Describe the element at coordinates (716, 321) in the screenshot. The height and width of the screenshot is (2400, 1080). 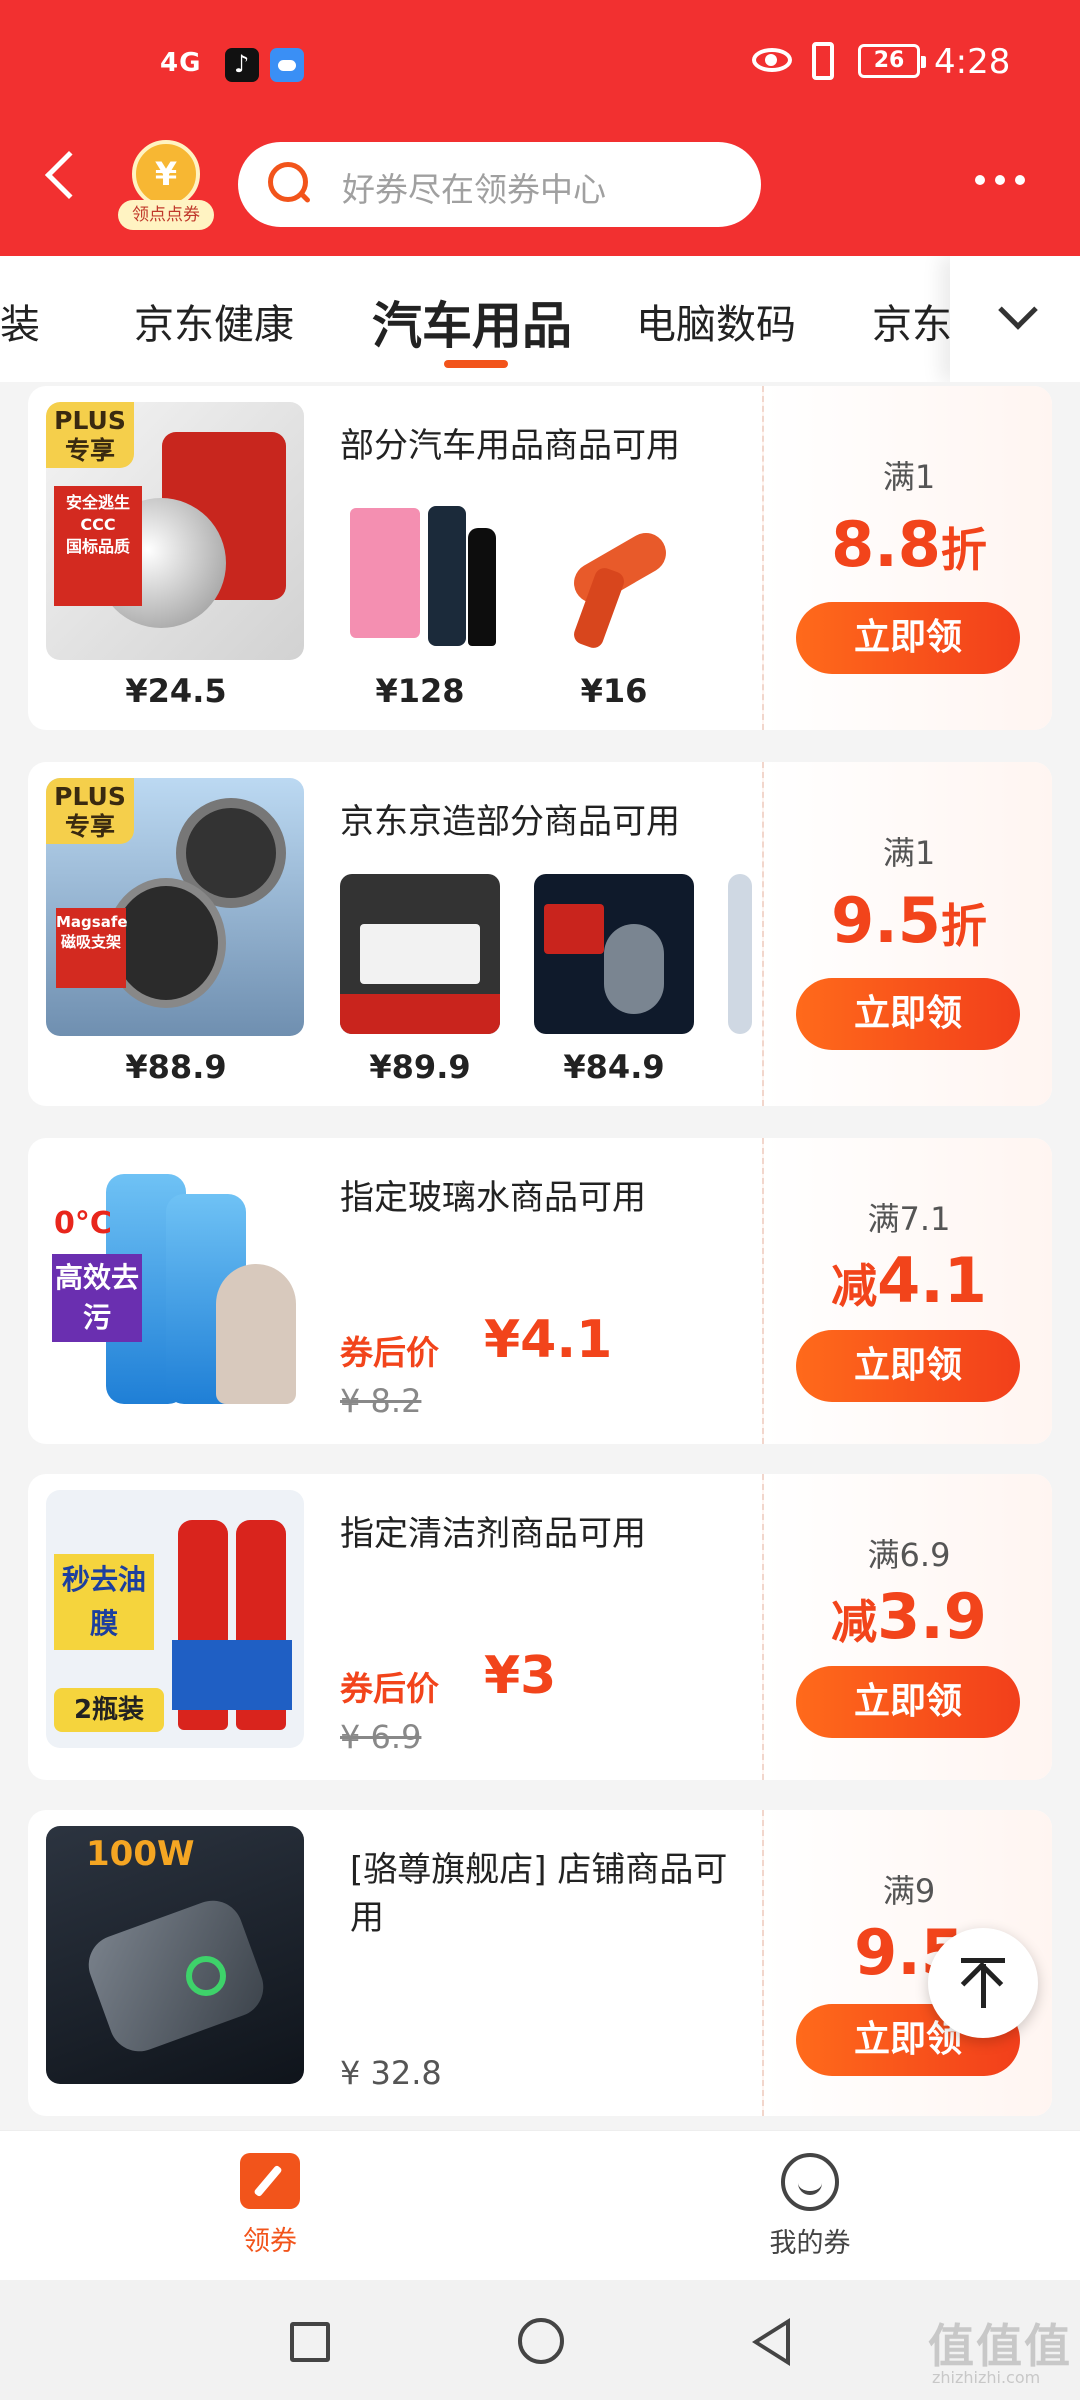
I see `tab-computer-digital: 电脑数码` at that location.